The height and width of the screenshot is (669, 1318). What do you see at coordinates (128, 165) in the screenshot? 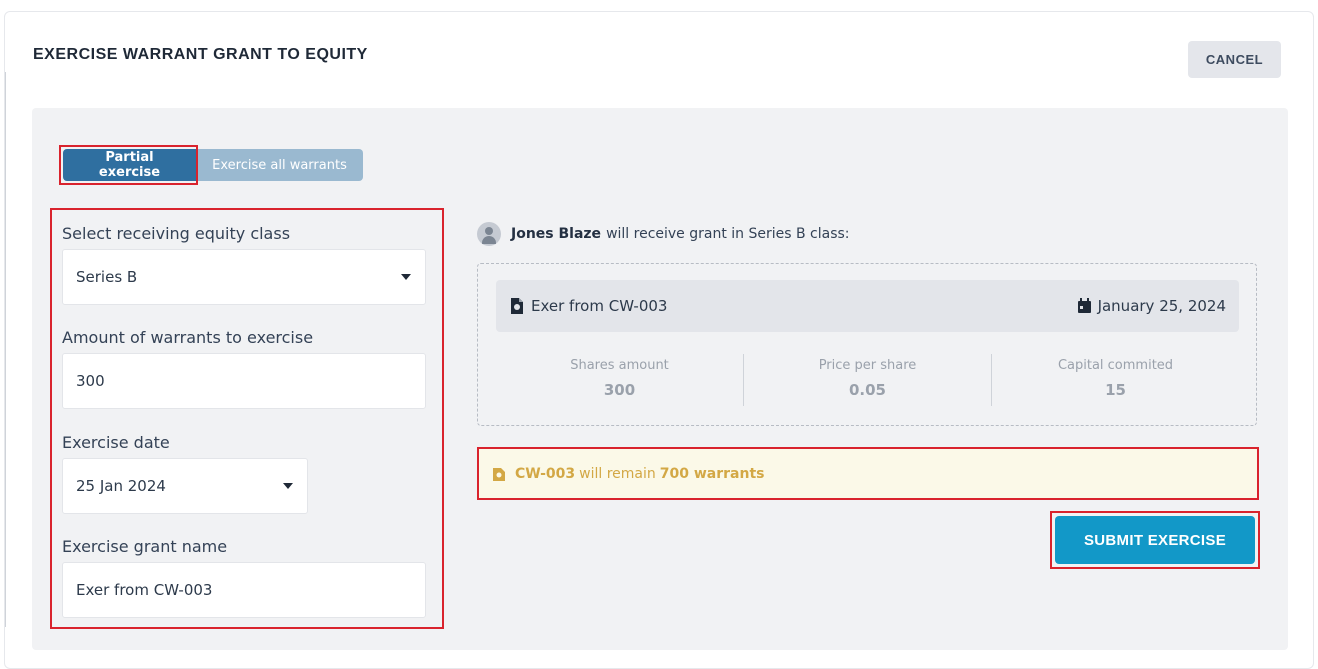
I see `highlight-toggle` at bounding box center [128, 165].